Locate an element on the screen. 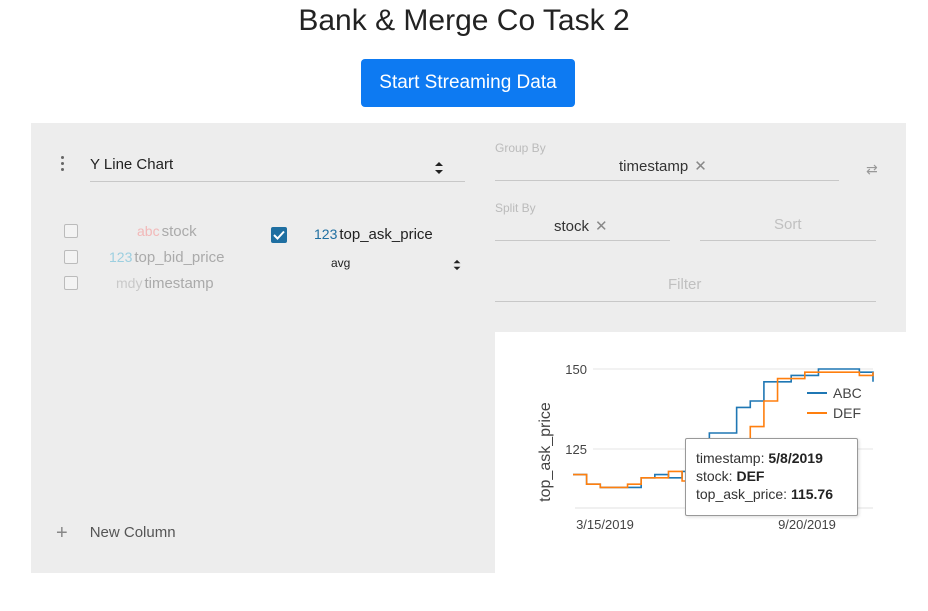 The image size is (928, 611). column-stock: abc stock is located at coordinates (167, 231).